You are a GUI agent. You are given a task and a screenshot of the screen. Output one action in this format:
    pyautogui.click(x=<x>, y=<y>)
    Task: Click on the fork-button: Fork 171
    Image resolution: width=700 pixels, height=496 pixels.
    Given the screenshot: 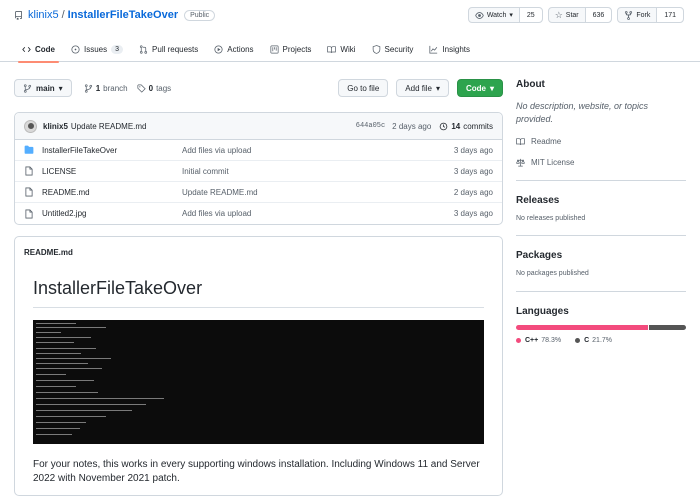 What is the action you would take?
    pyautogui.click(x=650, y=15)
    